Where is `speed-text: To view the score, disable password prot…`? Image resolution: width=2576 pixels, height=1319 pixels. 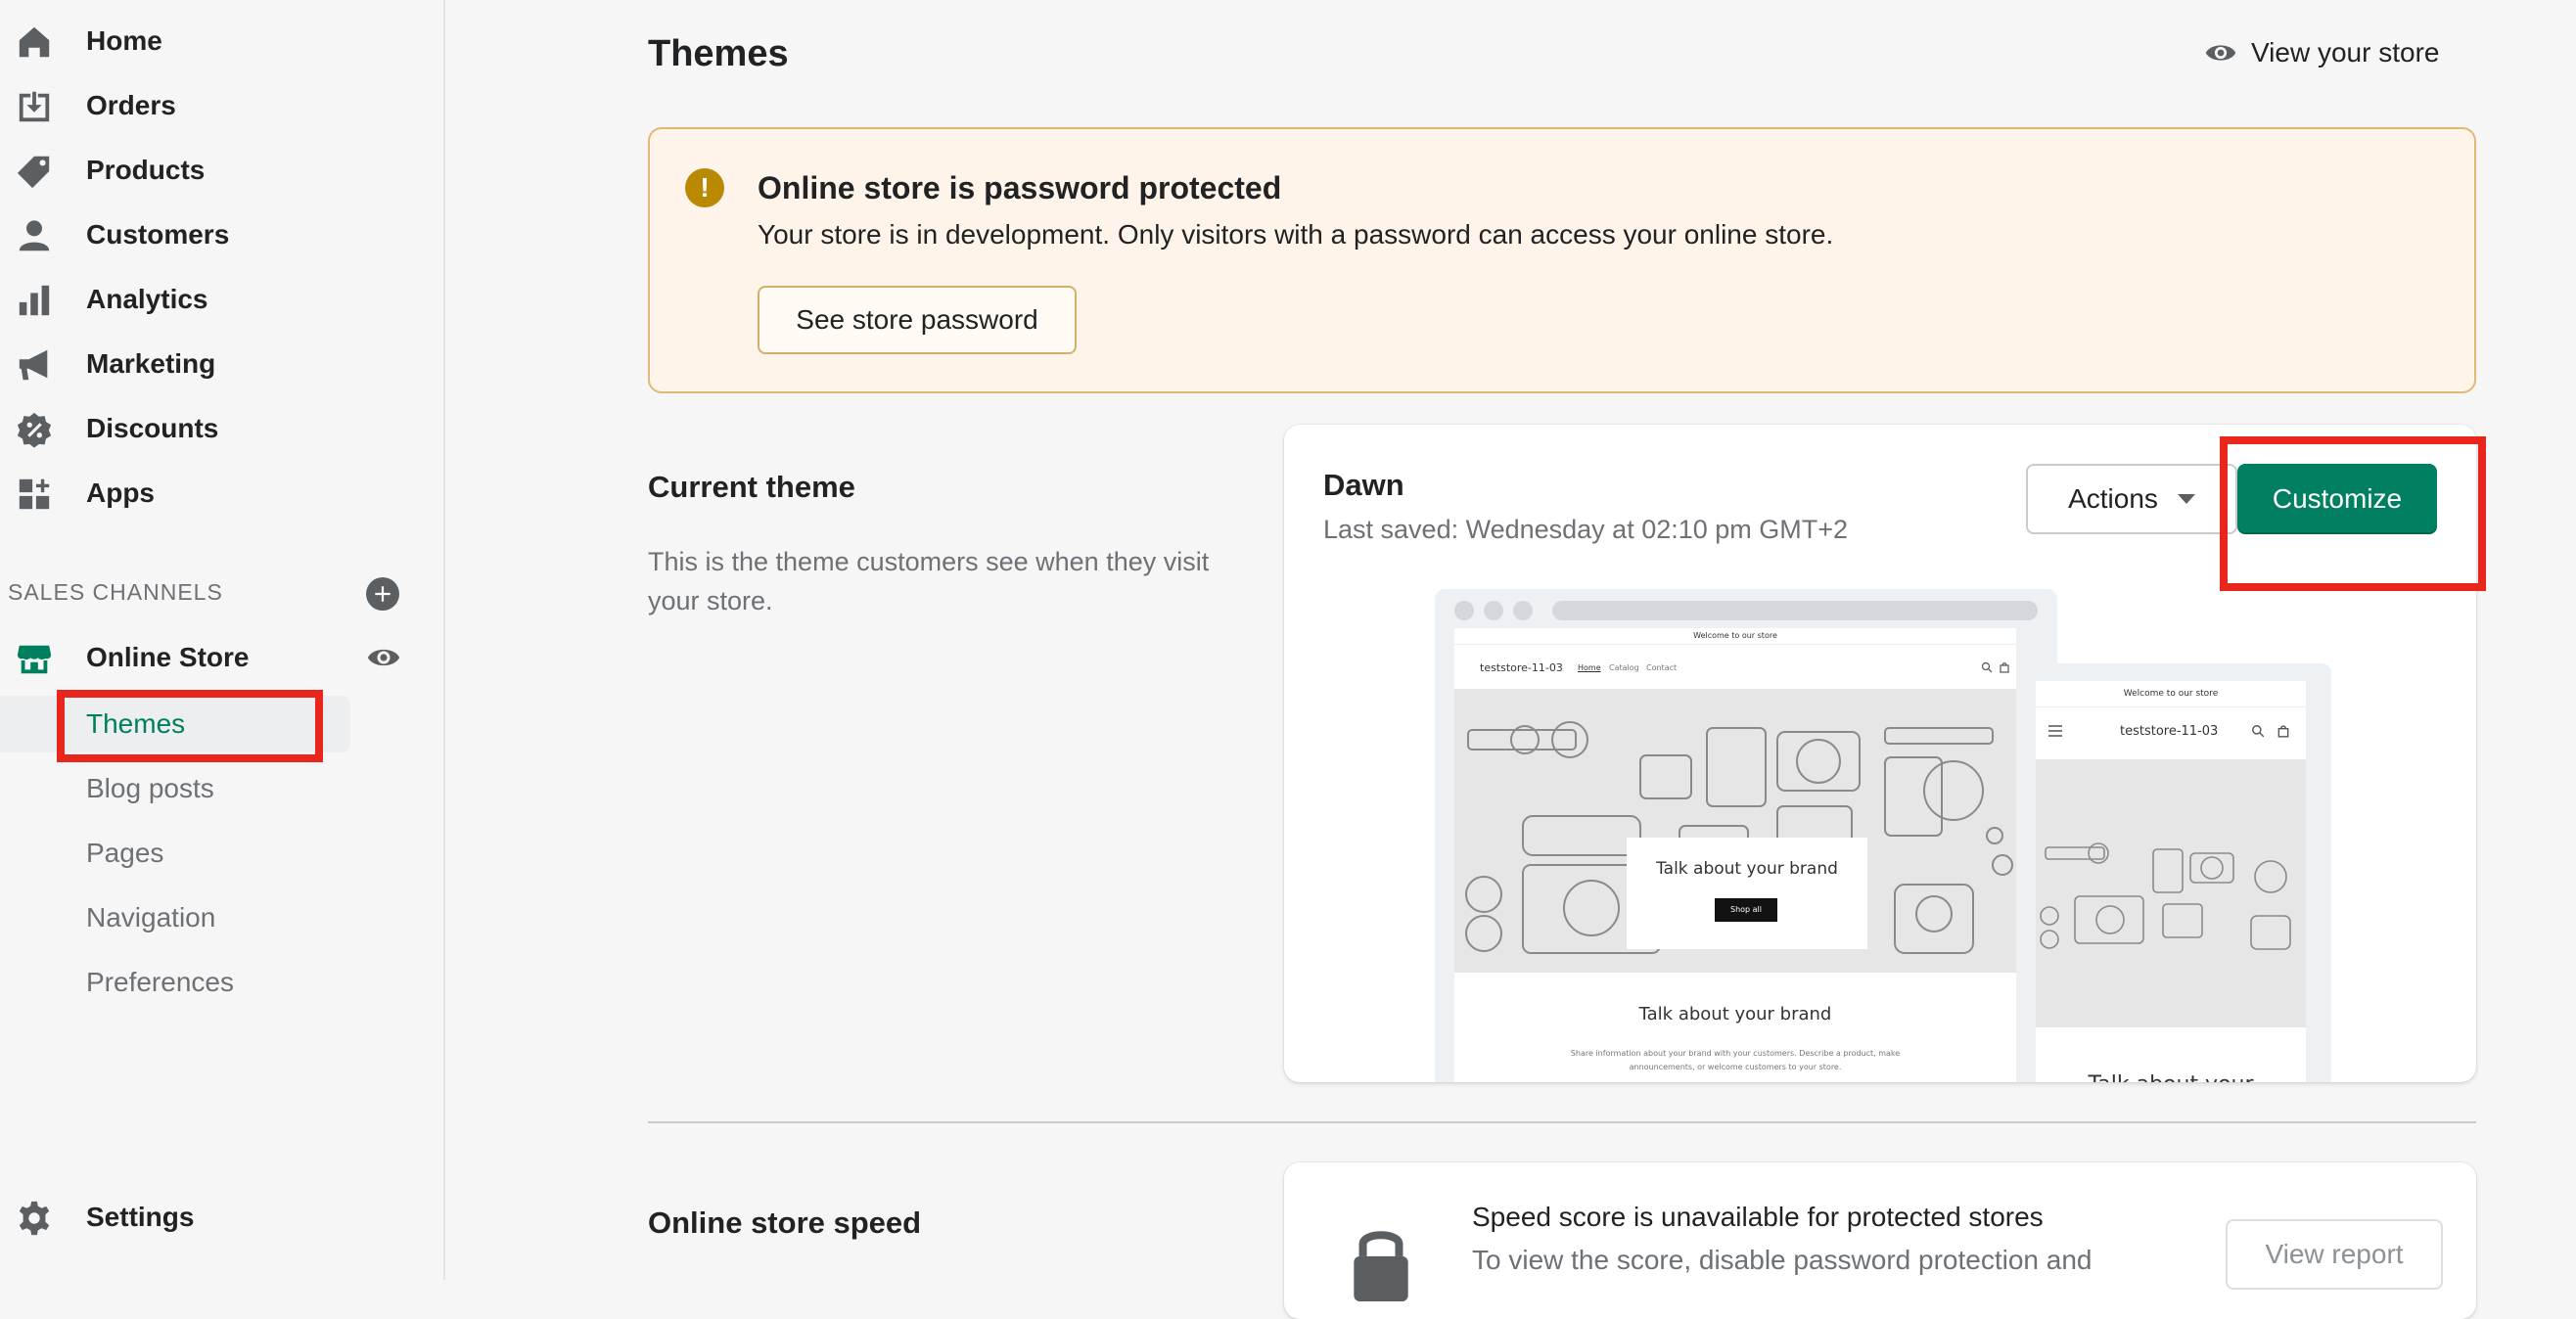 speed-text: To view the score, disable password prot… is located at coordinates (1783, 1260).